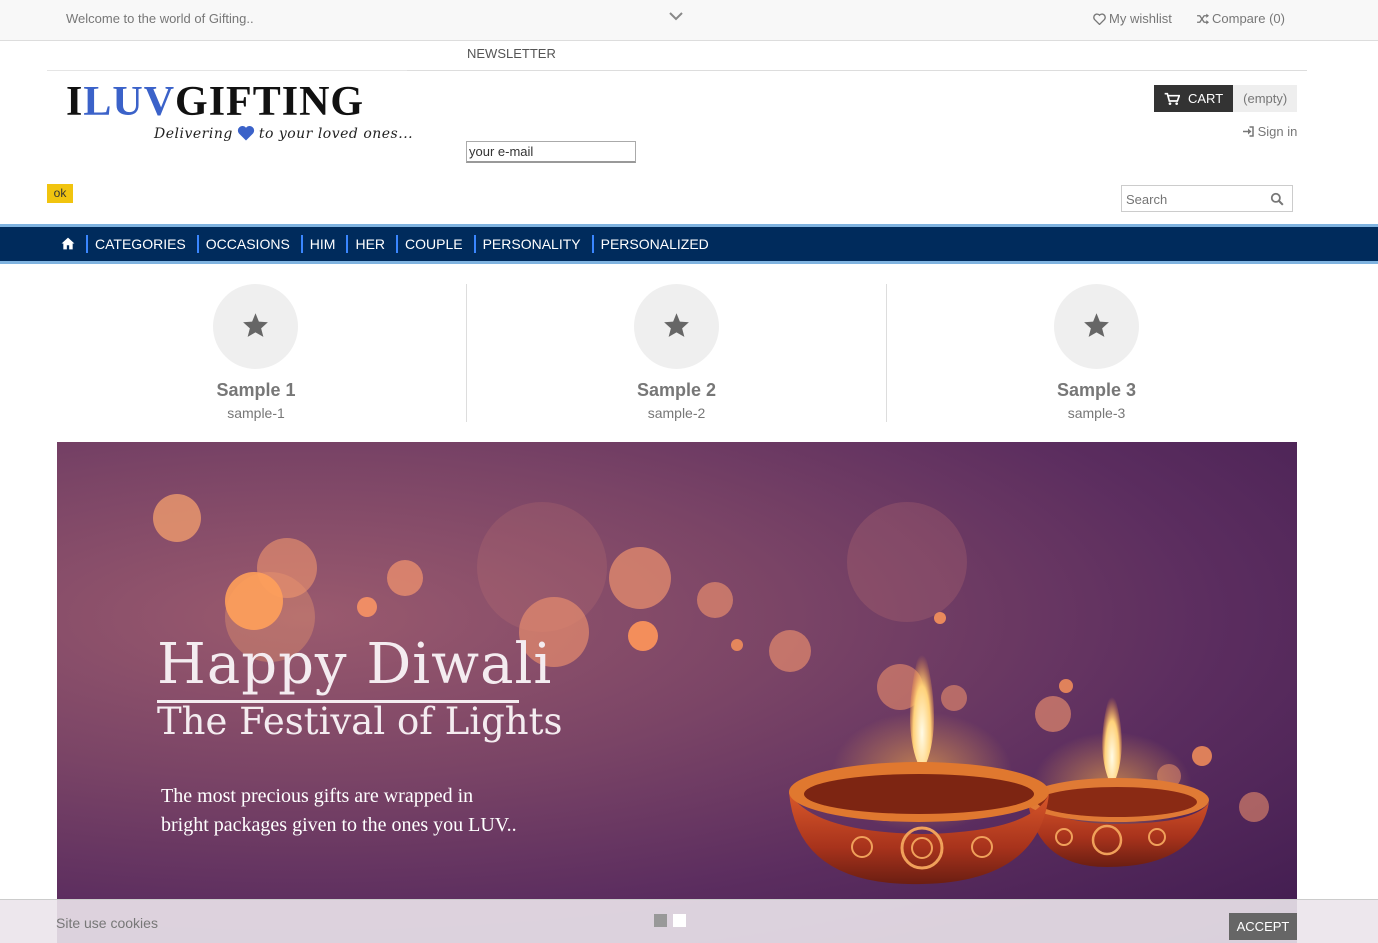  What do you see at coordinates (655, 244) in the screenshot?
I see `nav-item-personalized: PERSONALIZED` at bounding box center [655, 244].